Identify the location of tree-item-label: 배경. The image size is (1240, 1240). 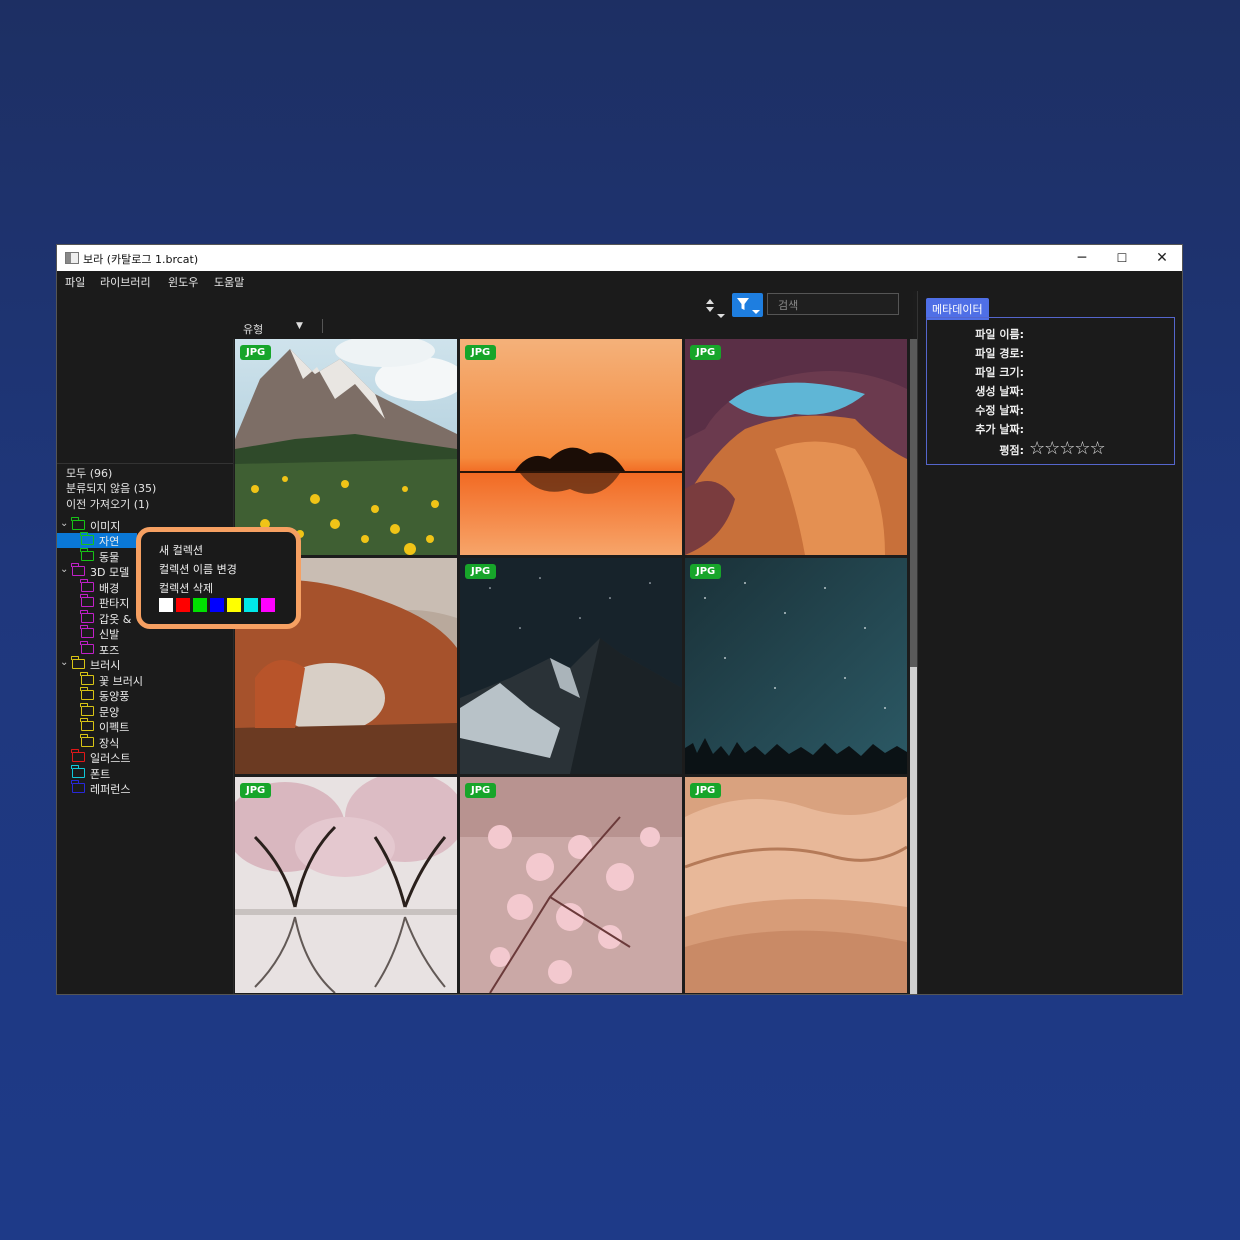
(109, 588).